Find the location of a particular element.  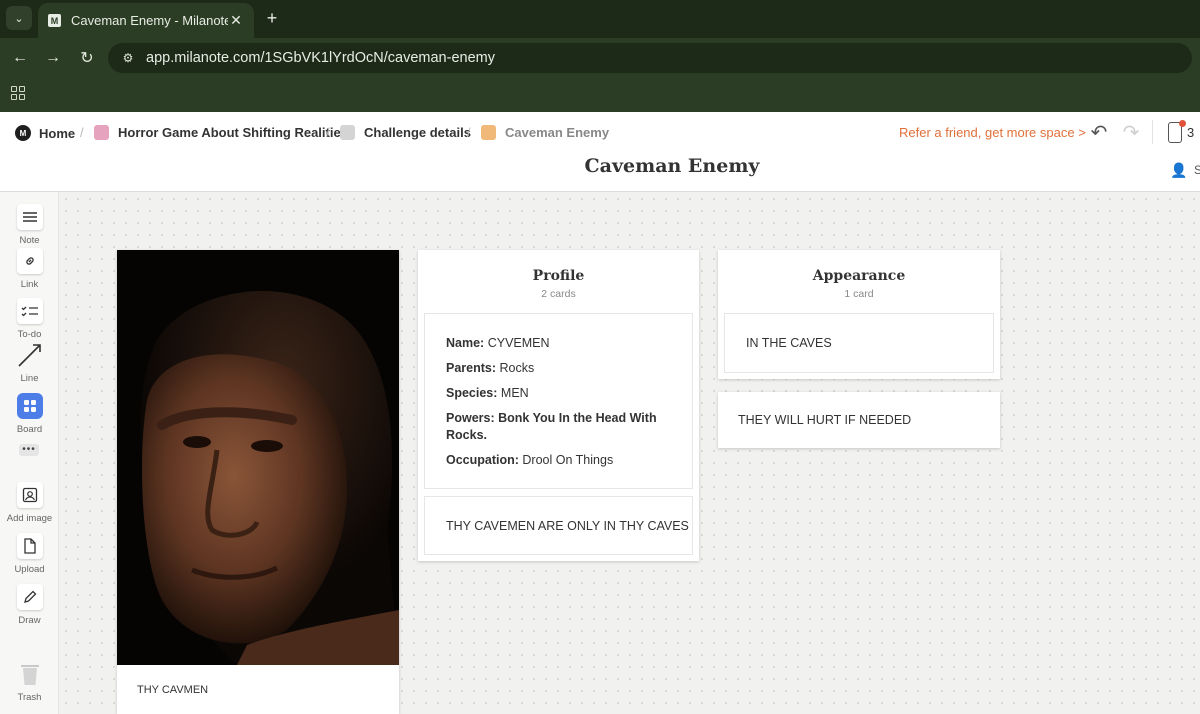

breadcrumb-home: M Home is located at coordinates (45, 133).